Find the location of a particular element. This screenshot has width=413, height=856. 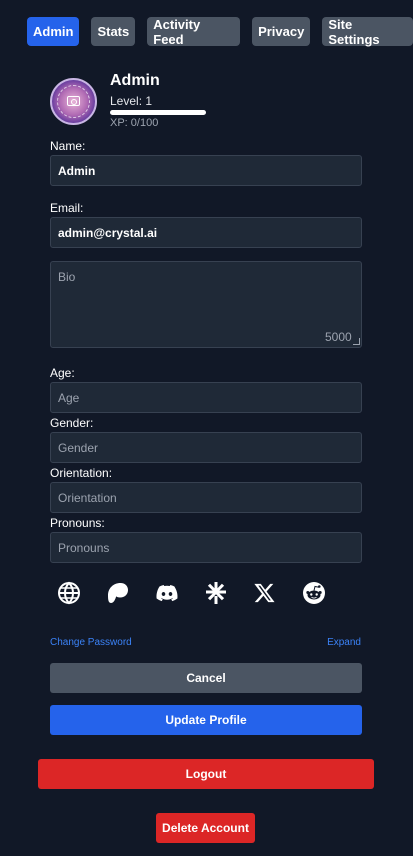

gender-label: Gender: is located at coordinates (72, 423).